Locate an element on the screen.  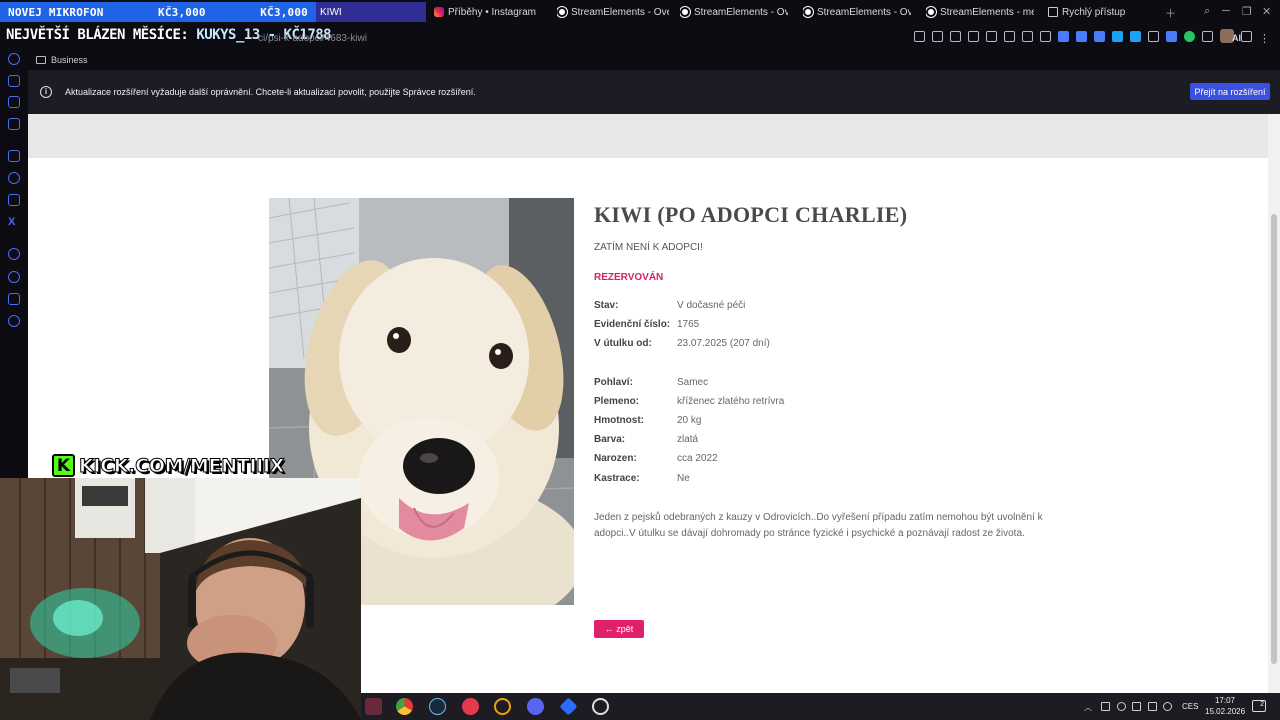
tab-instagram: Příběhy • Instagram is located at coordinates (491, 12).